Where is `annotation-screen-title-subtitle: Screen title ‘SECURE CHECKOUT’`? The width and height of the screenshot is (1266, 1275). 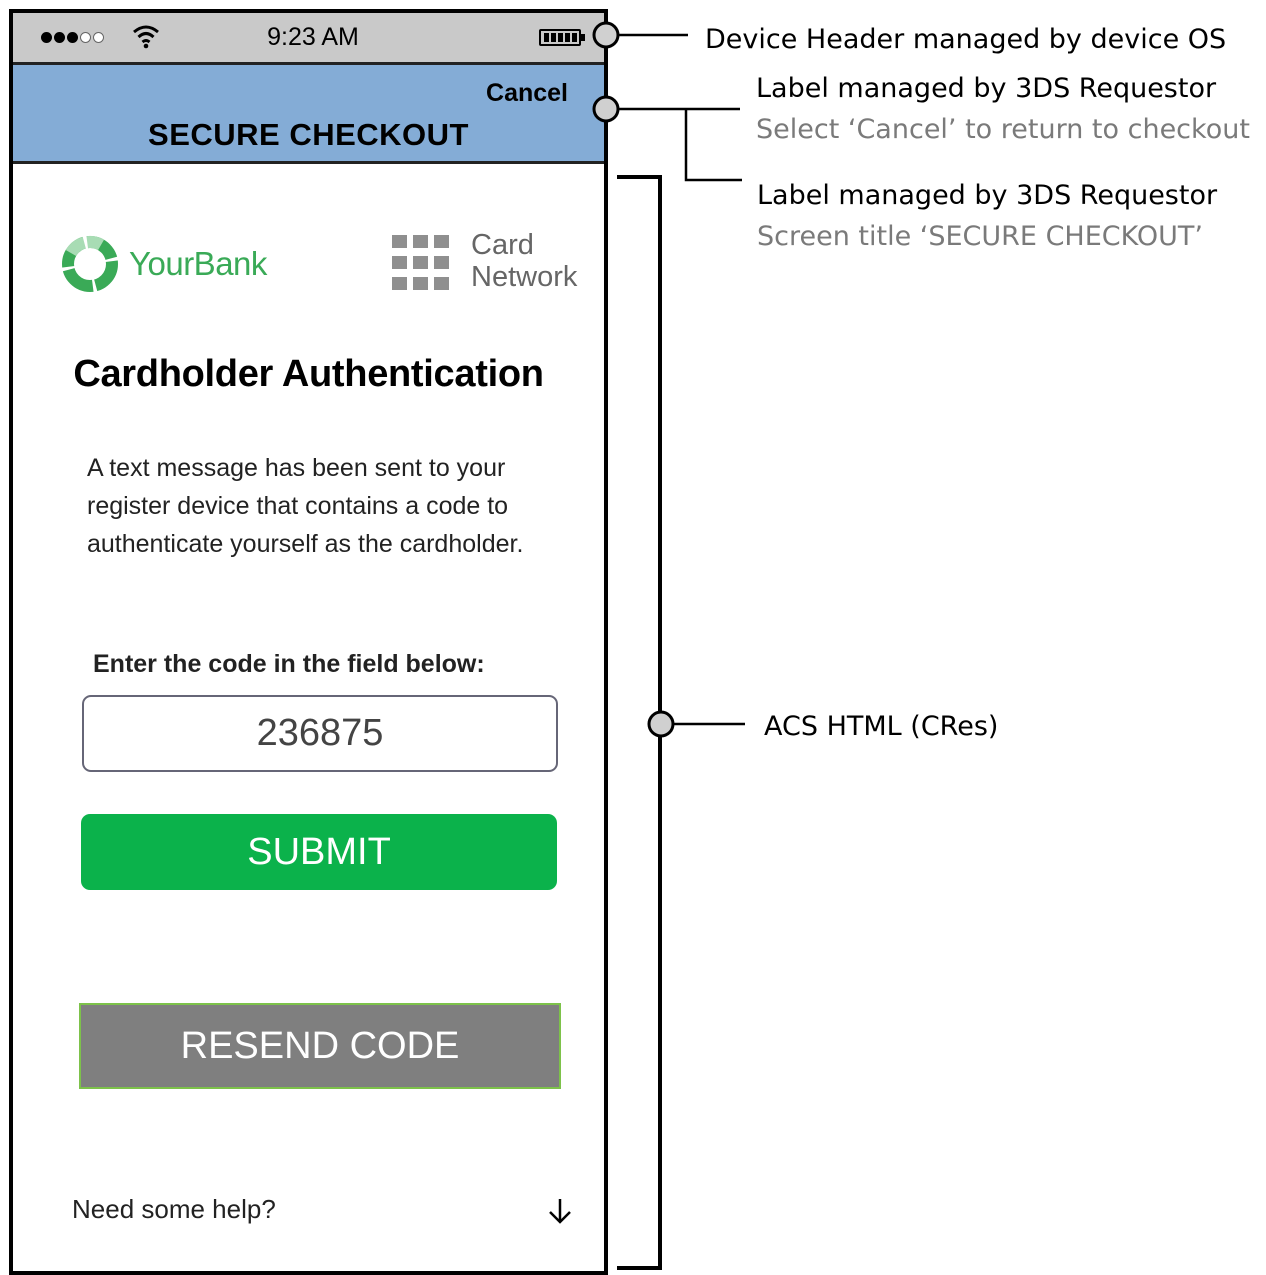
annotation-screen-title-subtitle: Screen title ‘SECURE CHECKOUT’ is located at coordinates (980, 236).